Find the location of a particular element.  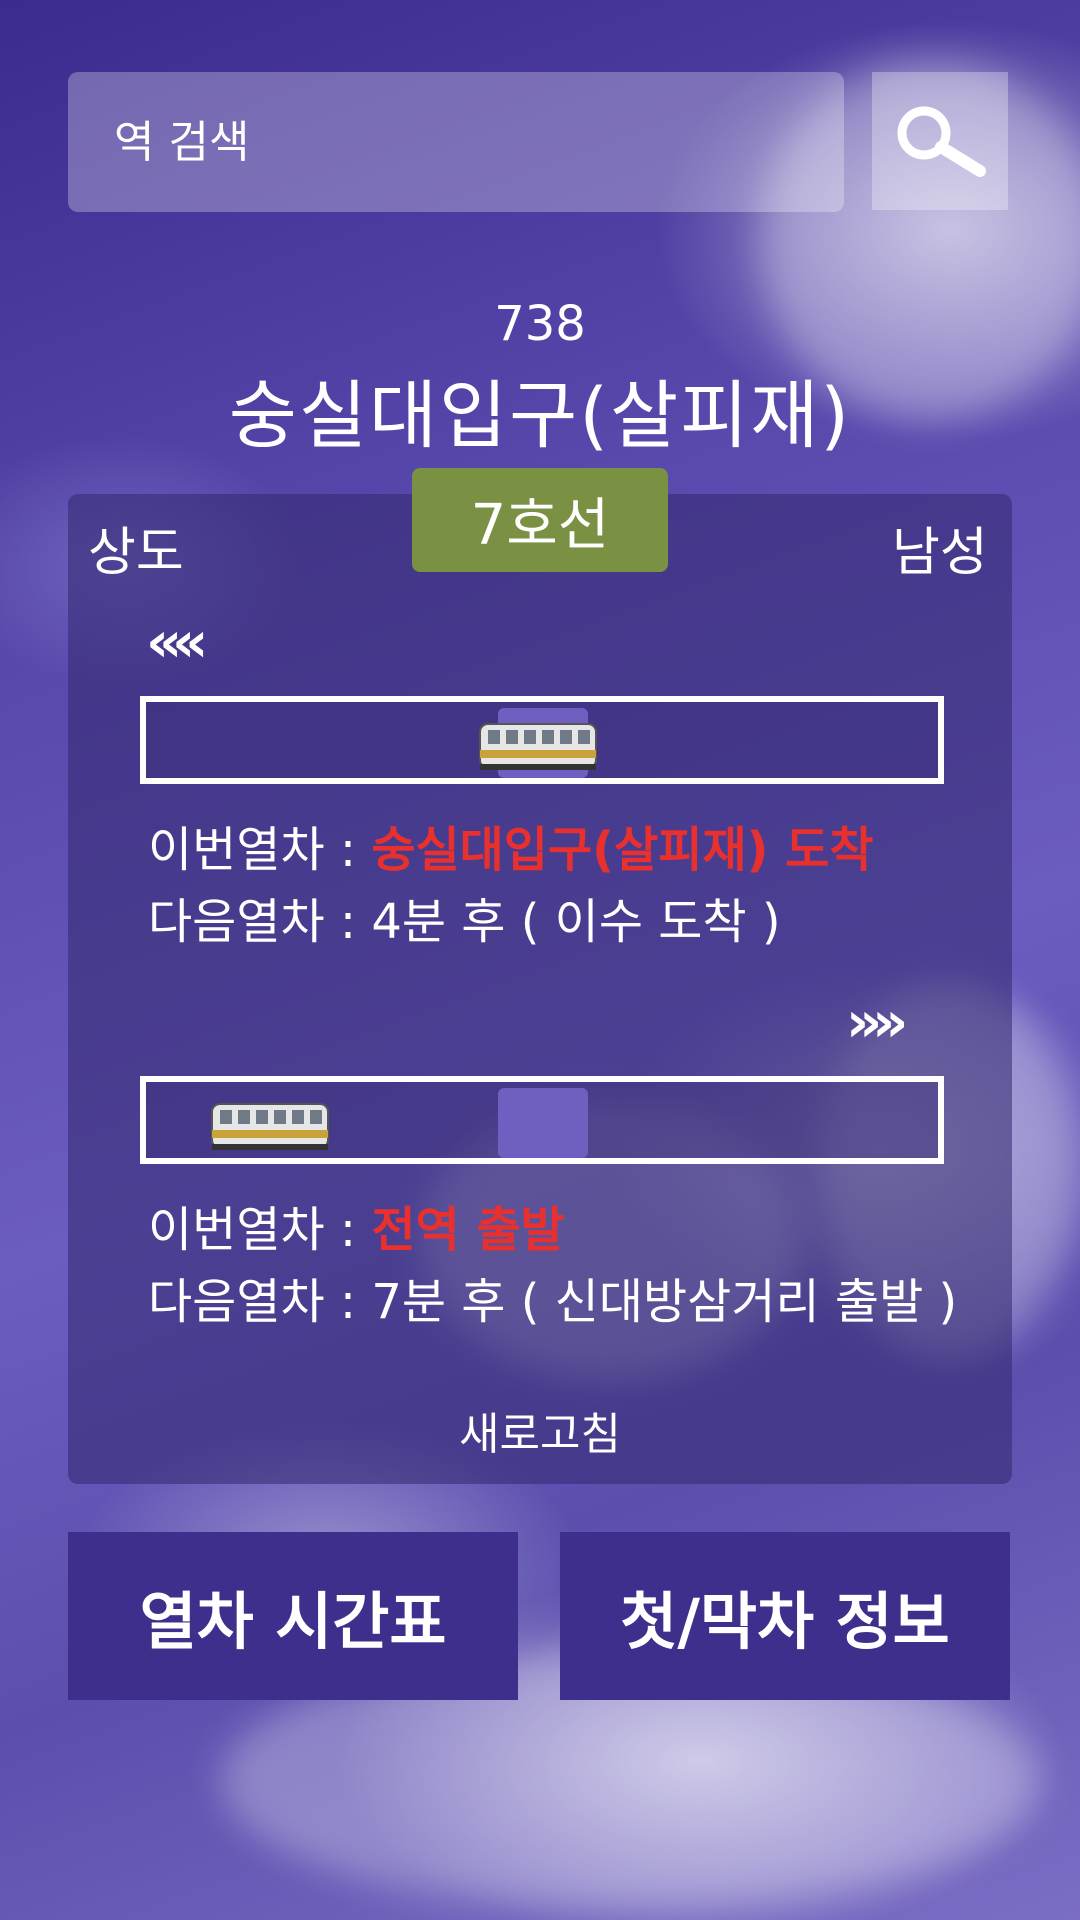

direction-left-label: 상도 is located at coordinates (136, 553).